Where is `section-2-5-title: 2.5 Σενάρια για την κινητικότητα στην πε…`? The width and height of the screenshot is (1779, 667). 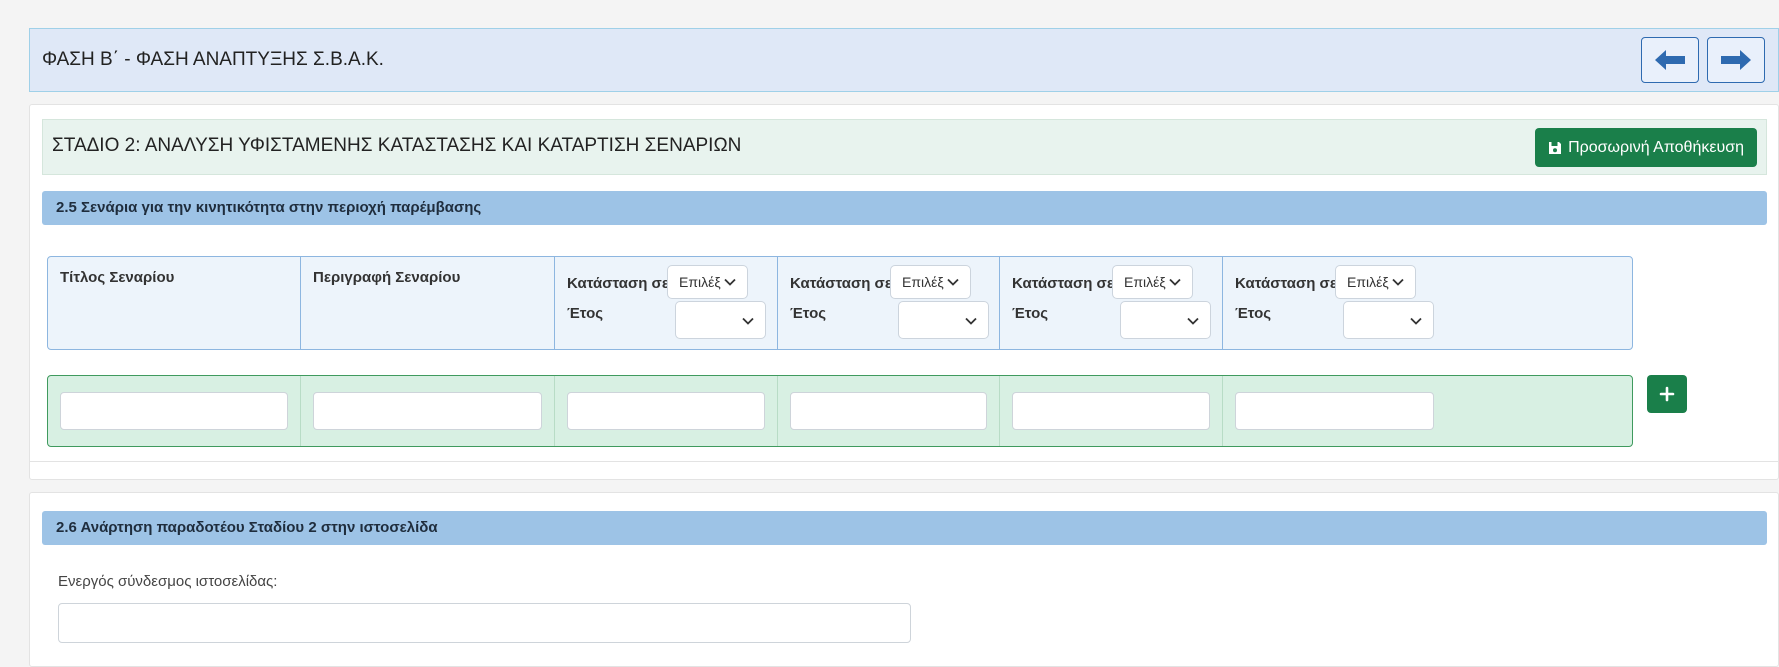 section-2-5-title: 2.5 Σενάρια για την κινητικότητα στην πε… is located at coordinates (269, 207).